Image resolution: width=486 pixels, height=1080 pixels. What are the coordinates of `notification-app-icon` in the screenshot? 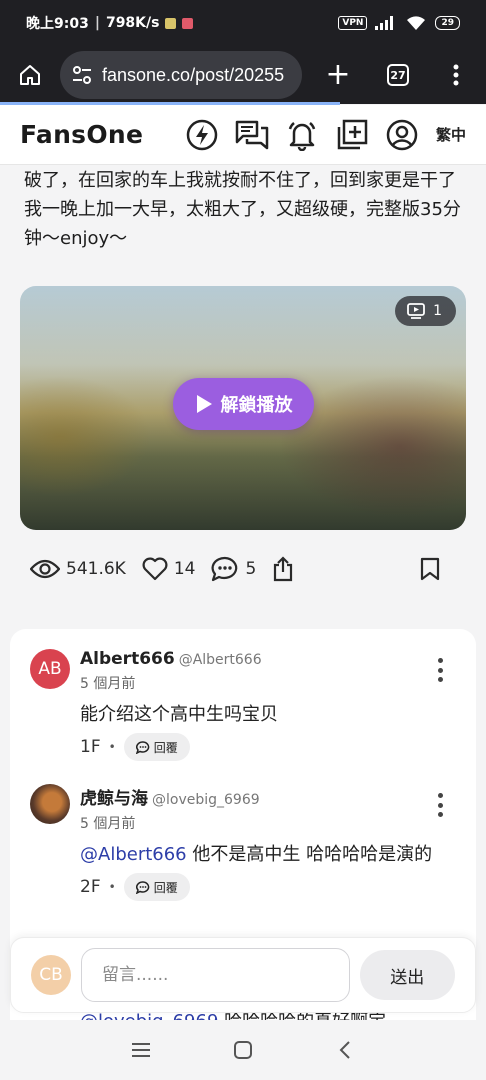 It's located at (171, 23).